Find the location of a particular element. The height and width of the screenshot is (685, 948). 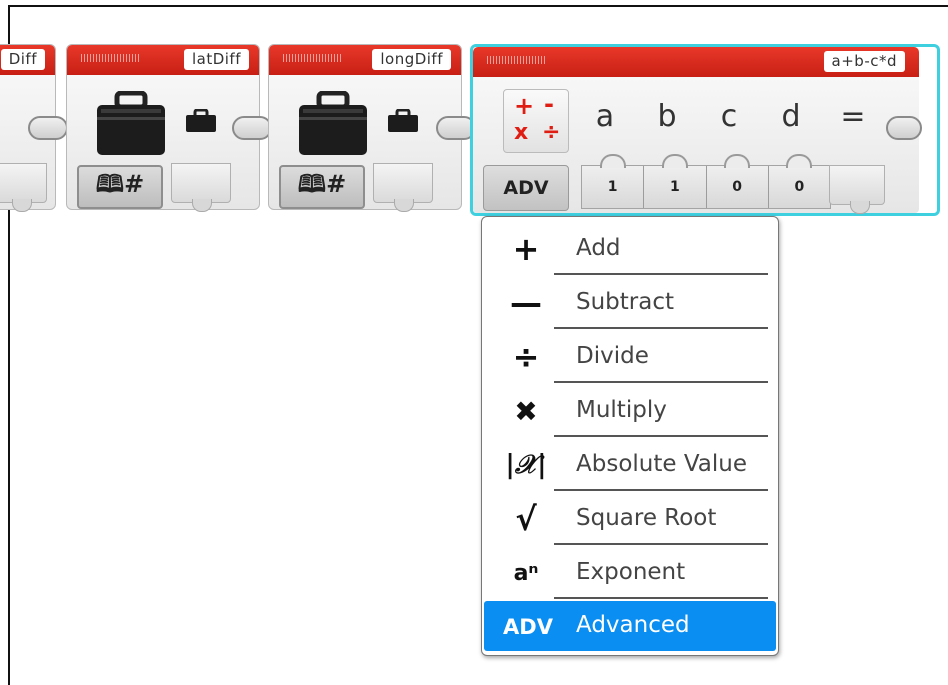

block-title: longDiff is located at coordinates (411, 59).